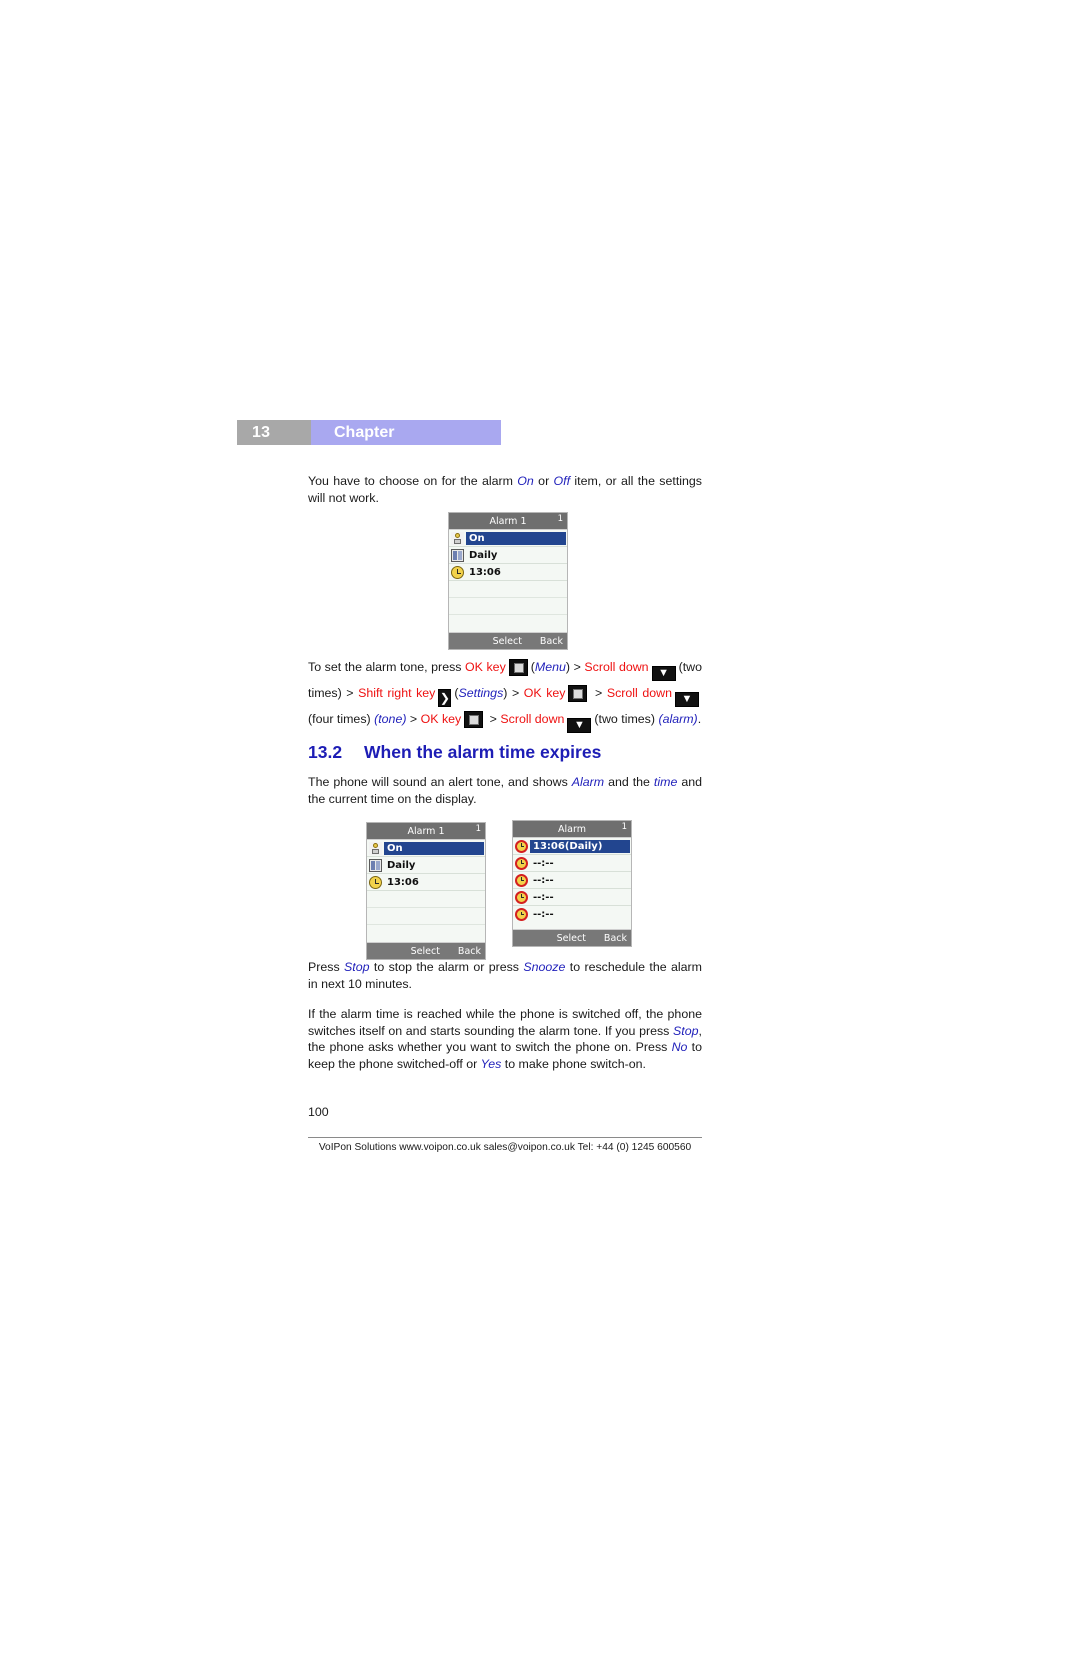  Describe the element at coordinates (562, 481) in the screenshot. I see `intro-off-term: Off` at that location.